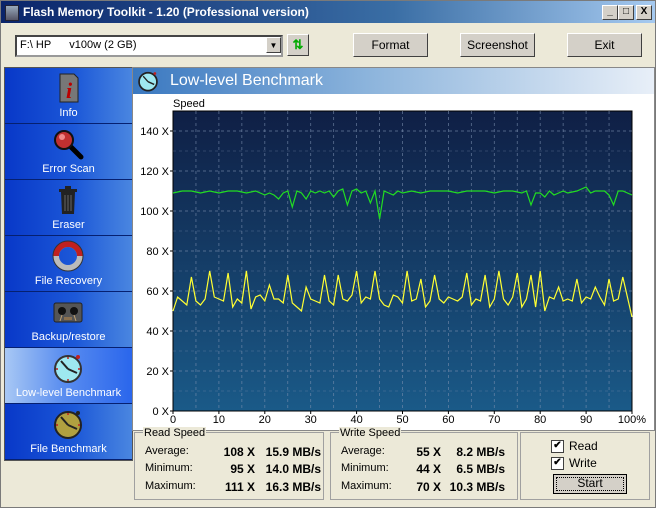 The width and height of the screenshot is (656, 508). What do you see at coordinates (154, 132) in the screenshot?
I see `y-tick-label: 140 X` at bounding box center [154, 132].